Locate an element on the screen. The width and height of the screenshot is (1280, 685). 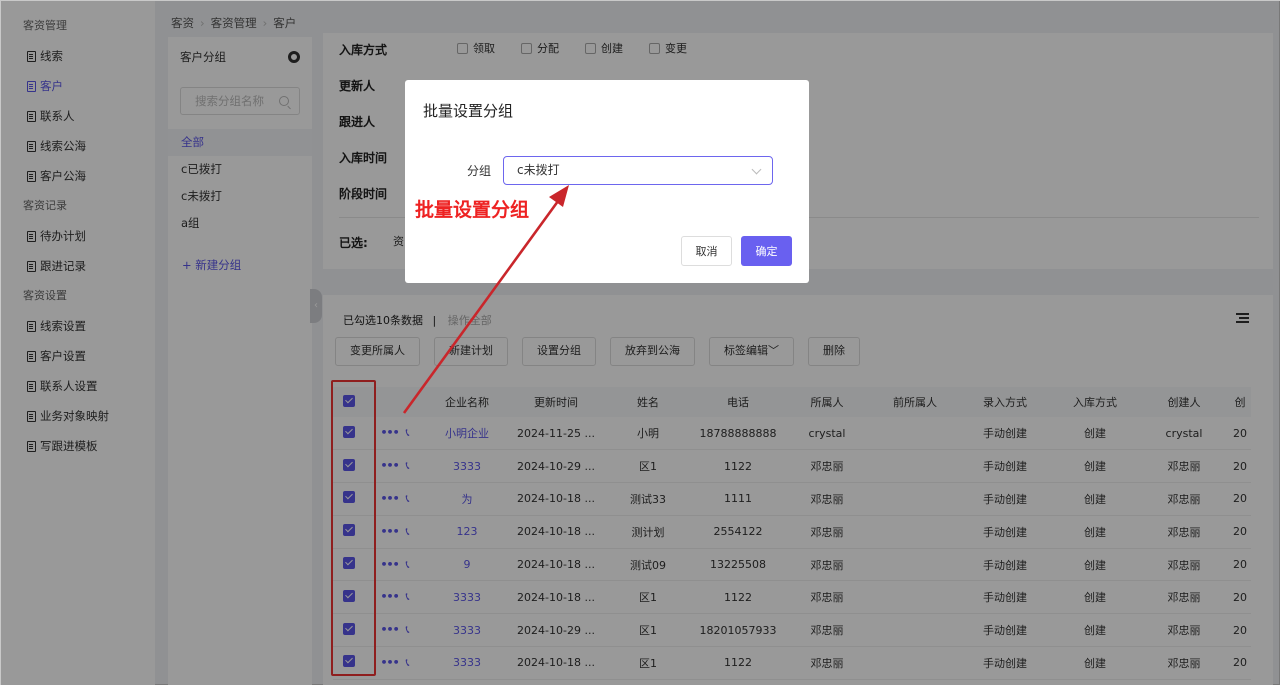
annotation-label: 批量设置分组 is located at coordinates (472, 210).